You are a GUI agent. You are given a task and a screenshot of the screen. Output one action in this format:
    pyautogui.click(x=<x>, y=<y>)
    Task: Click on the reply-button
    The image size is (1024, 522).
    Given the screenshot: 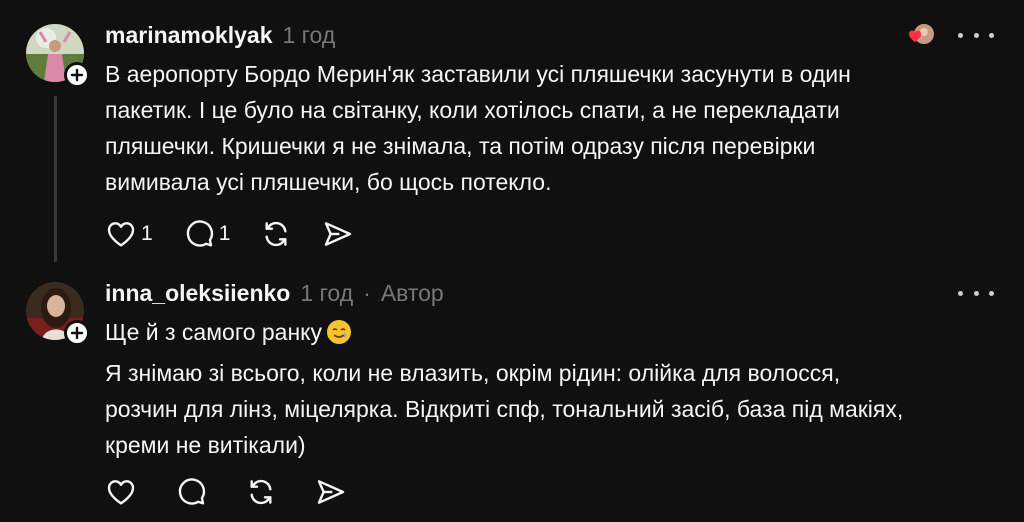 What is the action you would take?
    pyautogui.click(x=191, y=492)
    